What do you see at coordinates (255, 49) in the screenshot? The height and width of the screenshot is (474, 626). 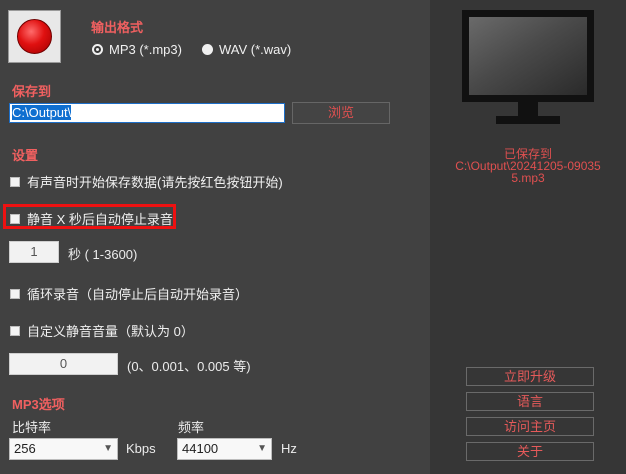 I see `radio-wav-label: WAV (*.wav)` at bounding box center [255, 49].